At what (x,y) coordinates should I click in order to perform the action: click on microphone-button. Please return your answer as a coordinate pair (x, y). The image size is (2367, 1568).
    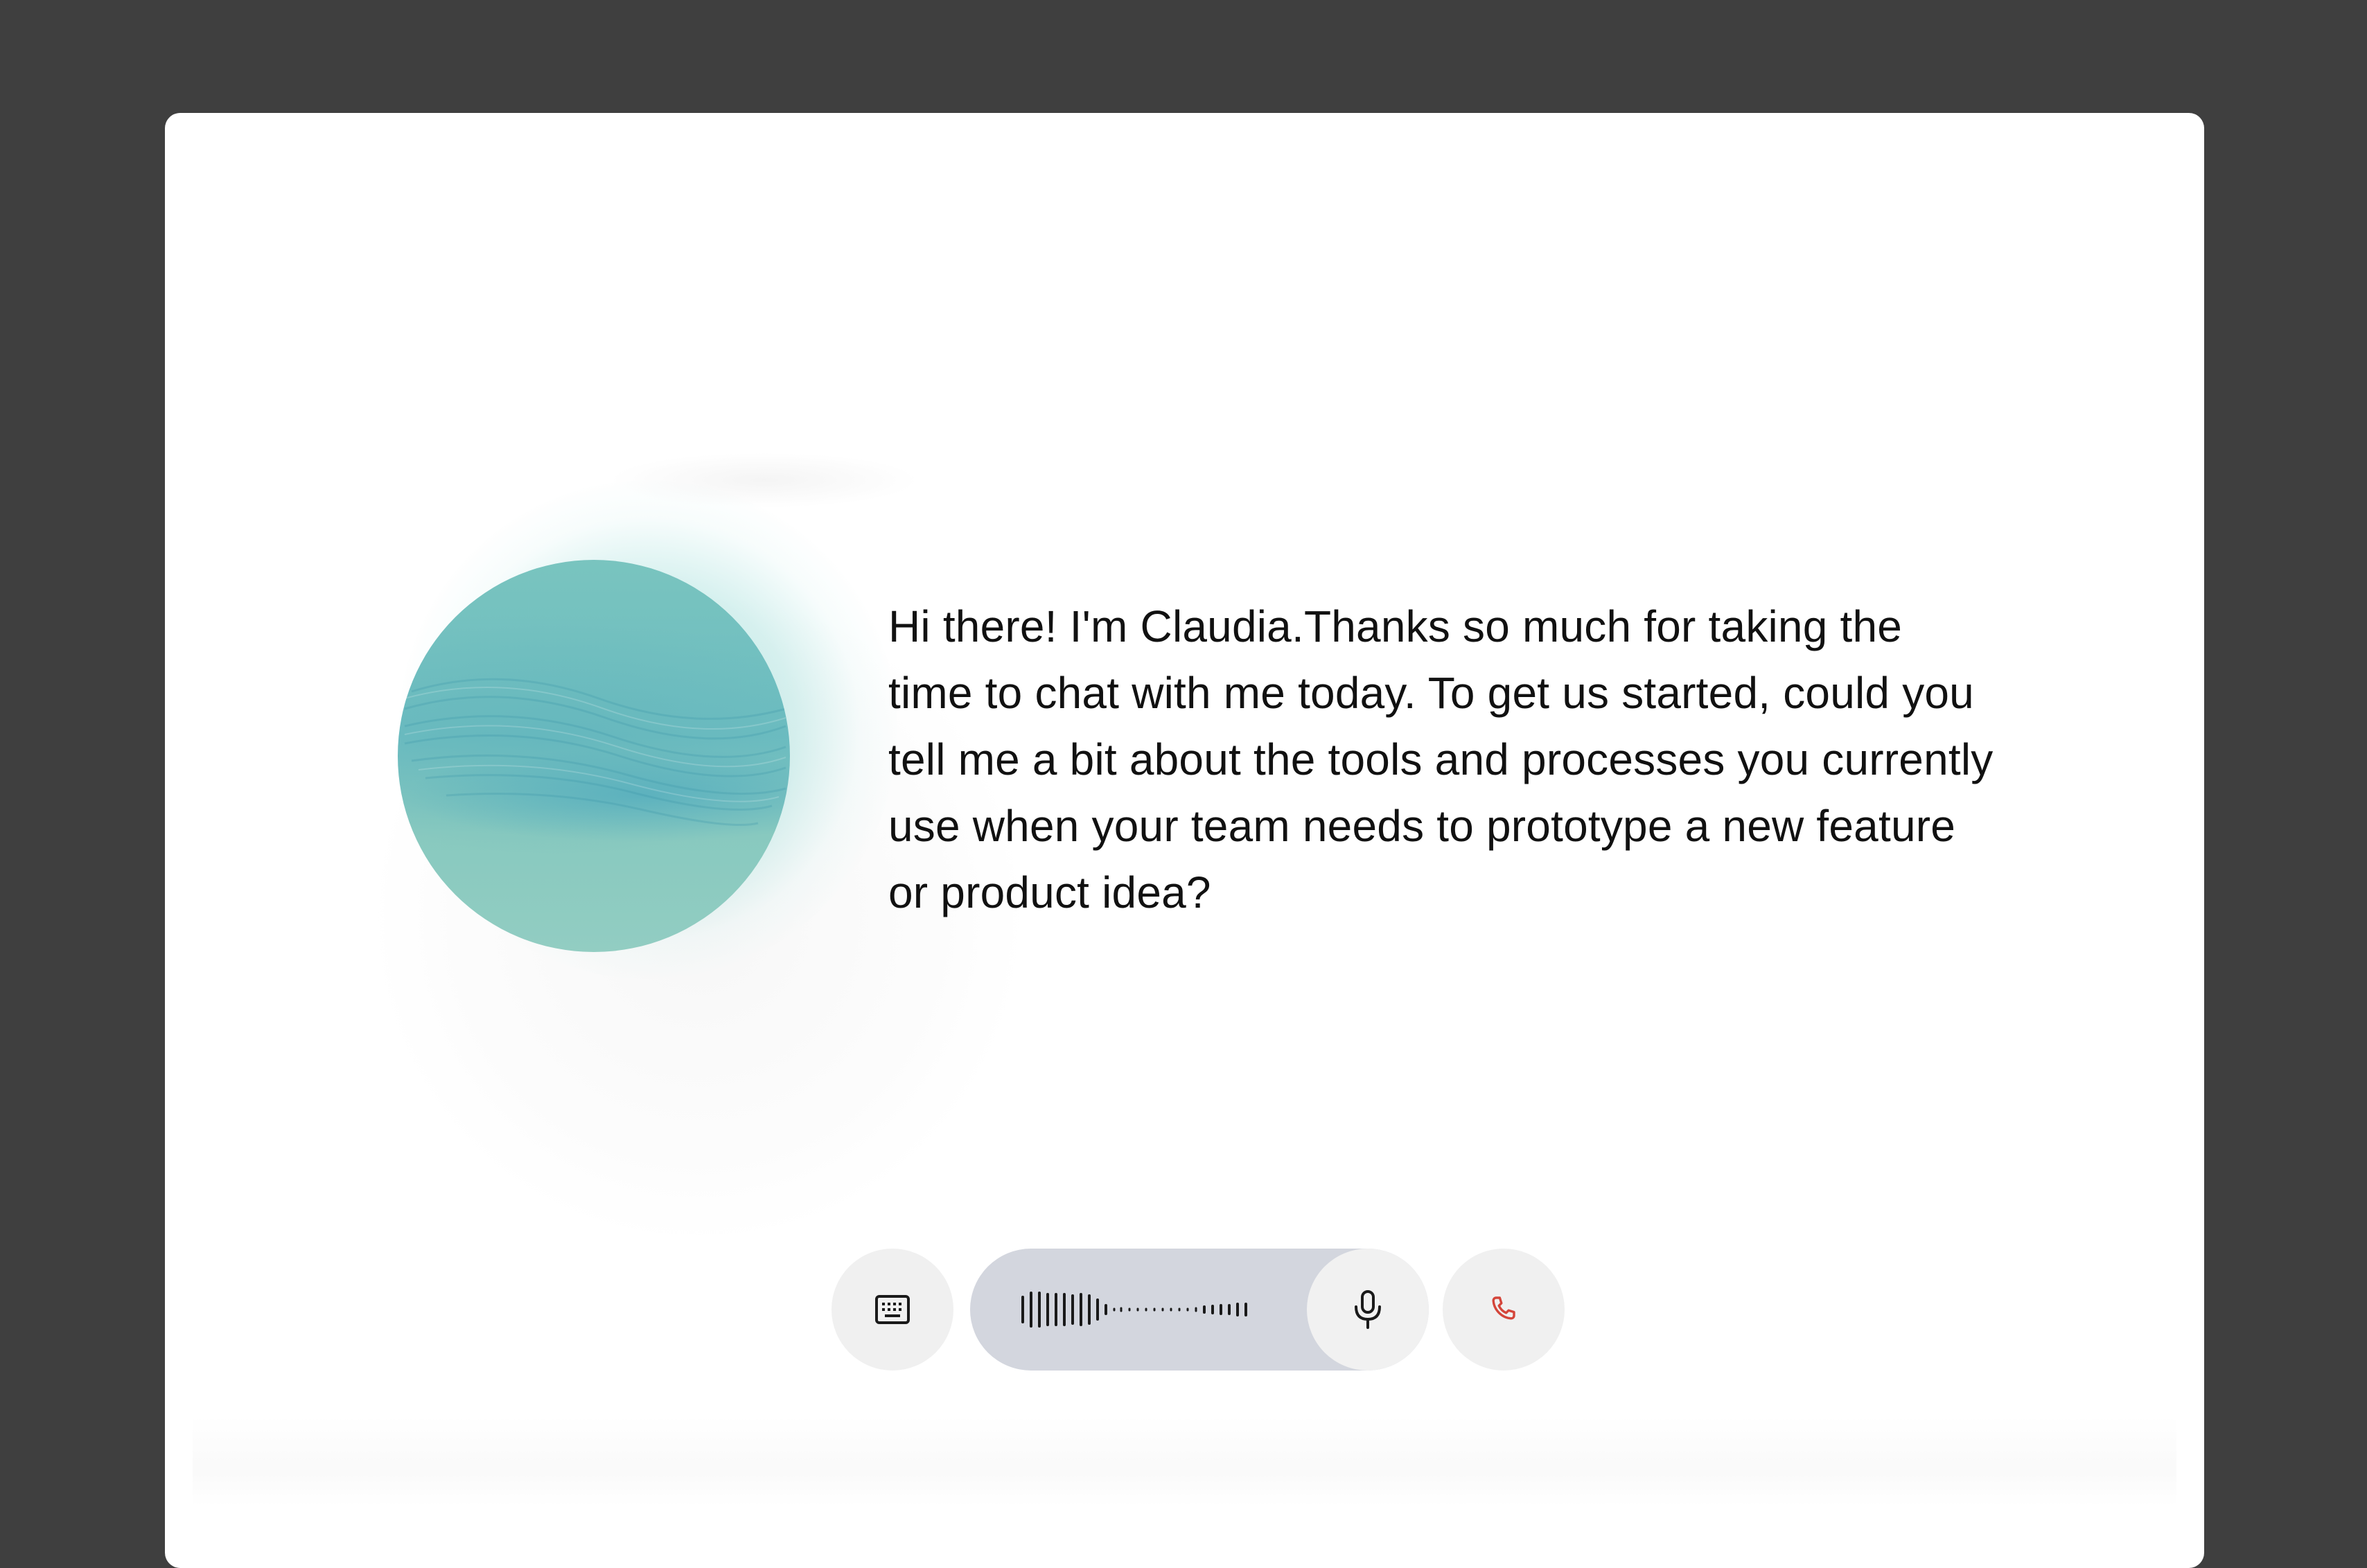
    Looking at the image, I should click on (1368, 1310).